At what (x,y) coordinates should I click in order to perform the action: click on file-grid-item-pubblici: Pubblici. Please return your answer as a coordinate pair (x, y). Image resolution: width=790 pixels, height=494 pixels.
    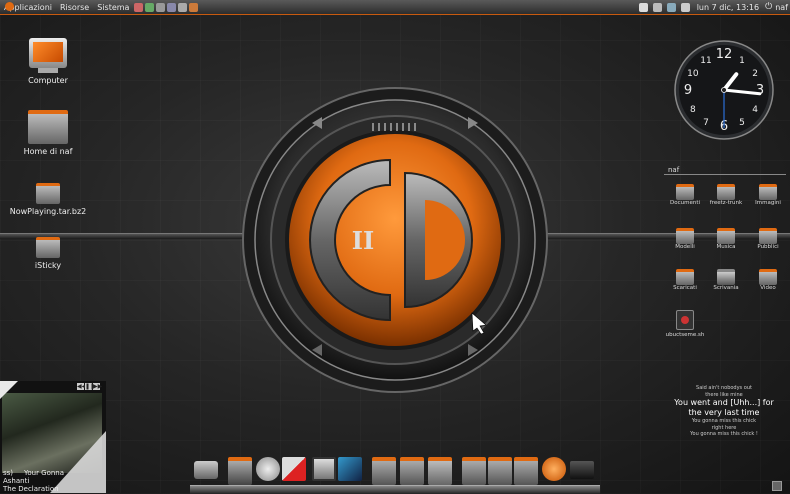
    Looking at the image, I should click on (768, 239).